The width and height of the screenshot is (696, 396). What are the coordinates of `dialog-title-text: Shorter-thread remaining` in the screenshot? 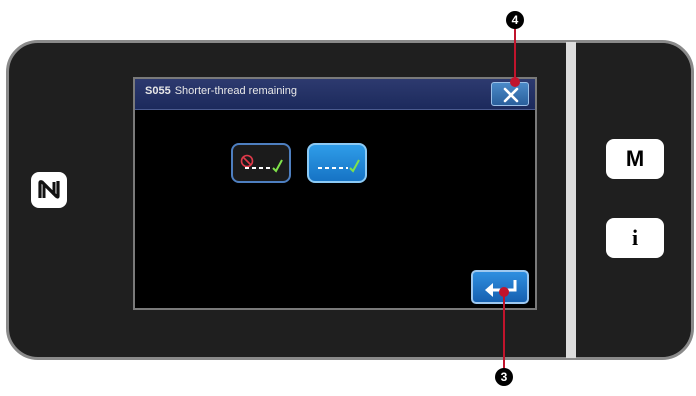 It's located at (235, 91).